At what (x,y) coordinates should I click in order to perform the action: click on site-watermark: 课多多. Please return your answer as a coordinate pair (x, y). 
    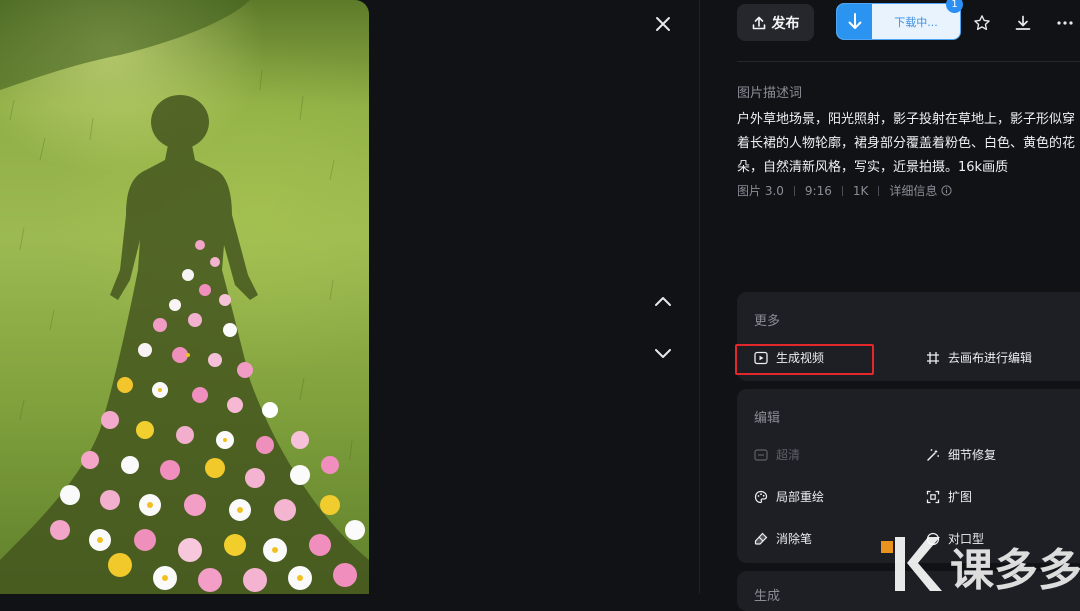
    Looking at the image, I should click on (979, 565).